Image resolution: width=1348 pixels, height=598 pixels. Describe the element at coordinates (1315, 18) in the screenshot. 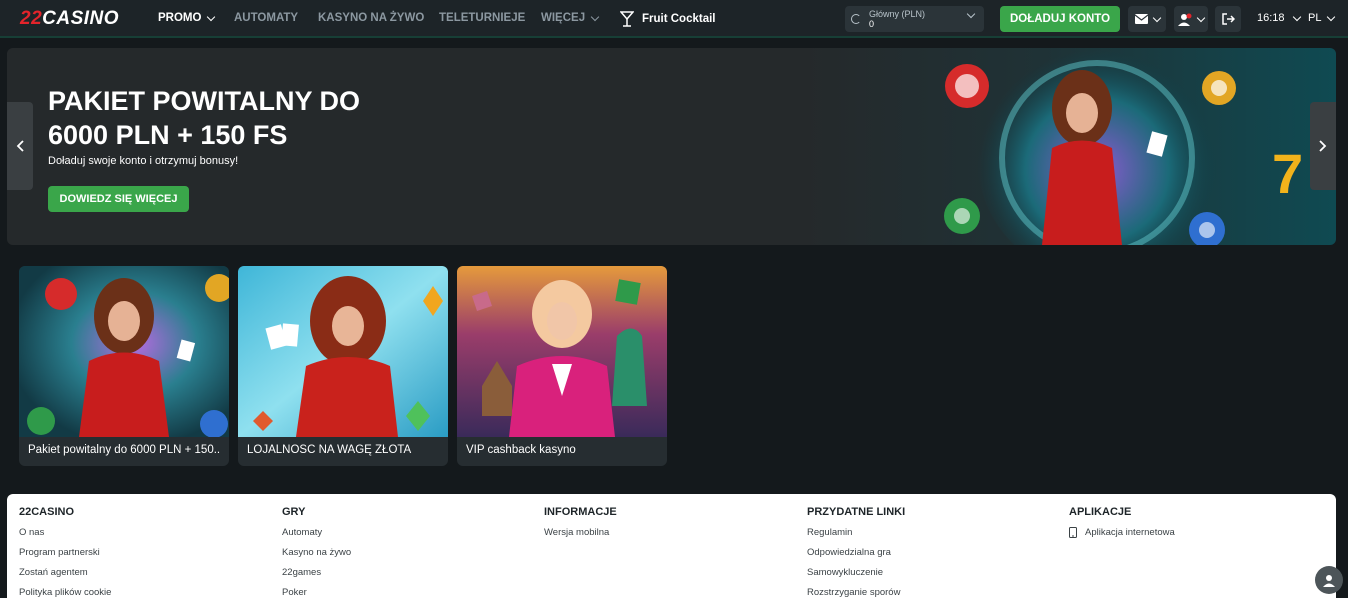

I see `language-label: PL` at that location.